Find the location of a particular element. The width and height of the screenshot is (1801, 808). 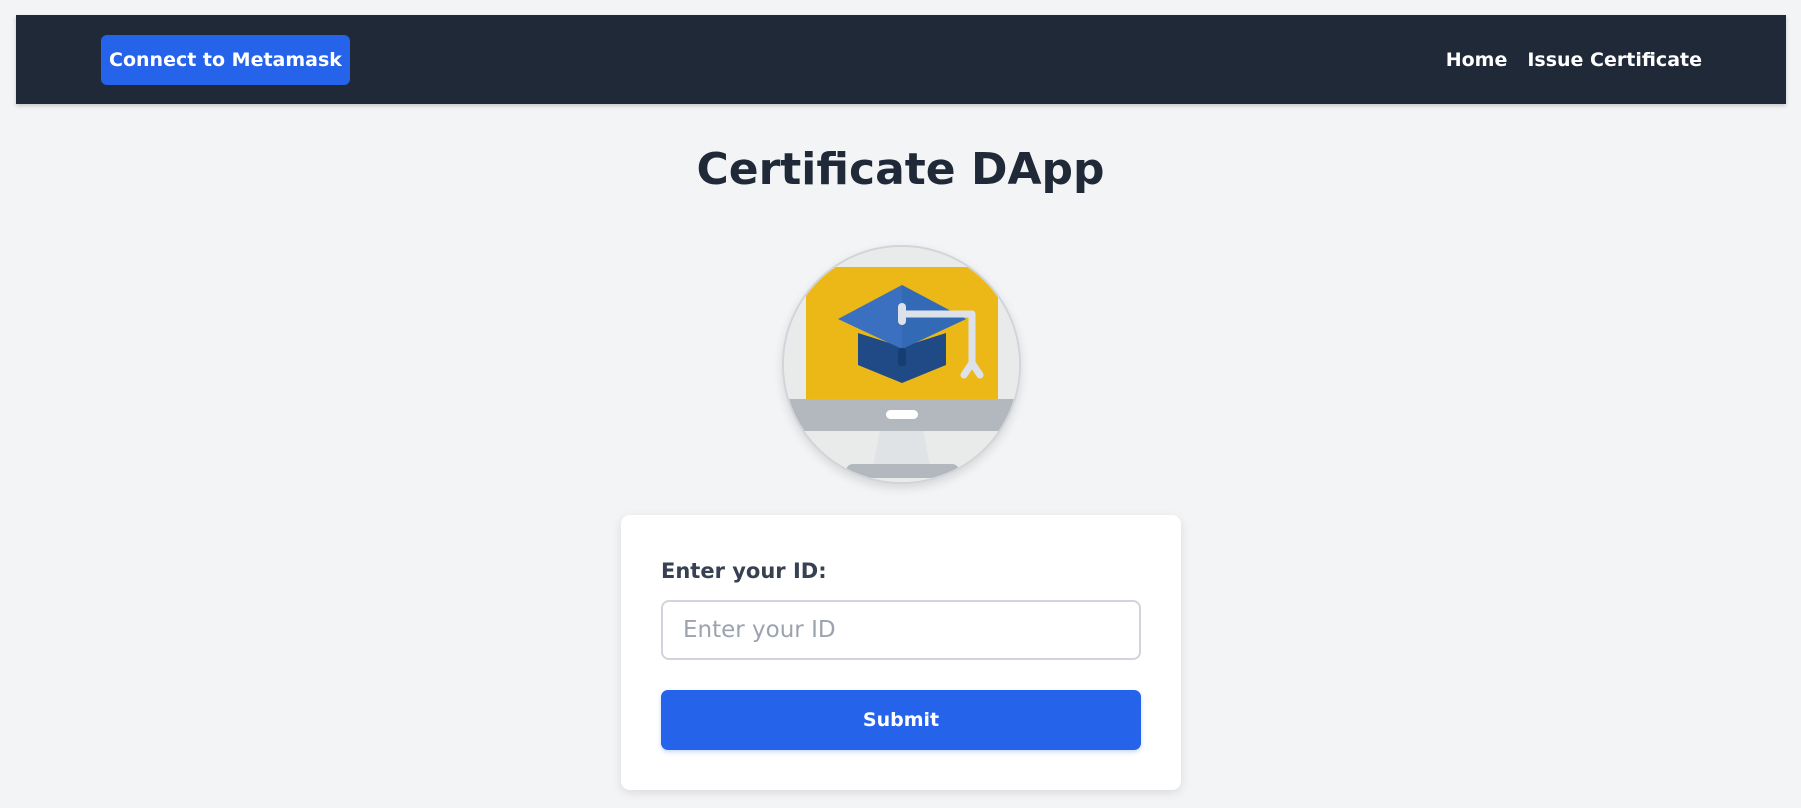

page-title: Certificate DApp is located at coordinates (900, 169).